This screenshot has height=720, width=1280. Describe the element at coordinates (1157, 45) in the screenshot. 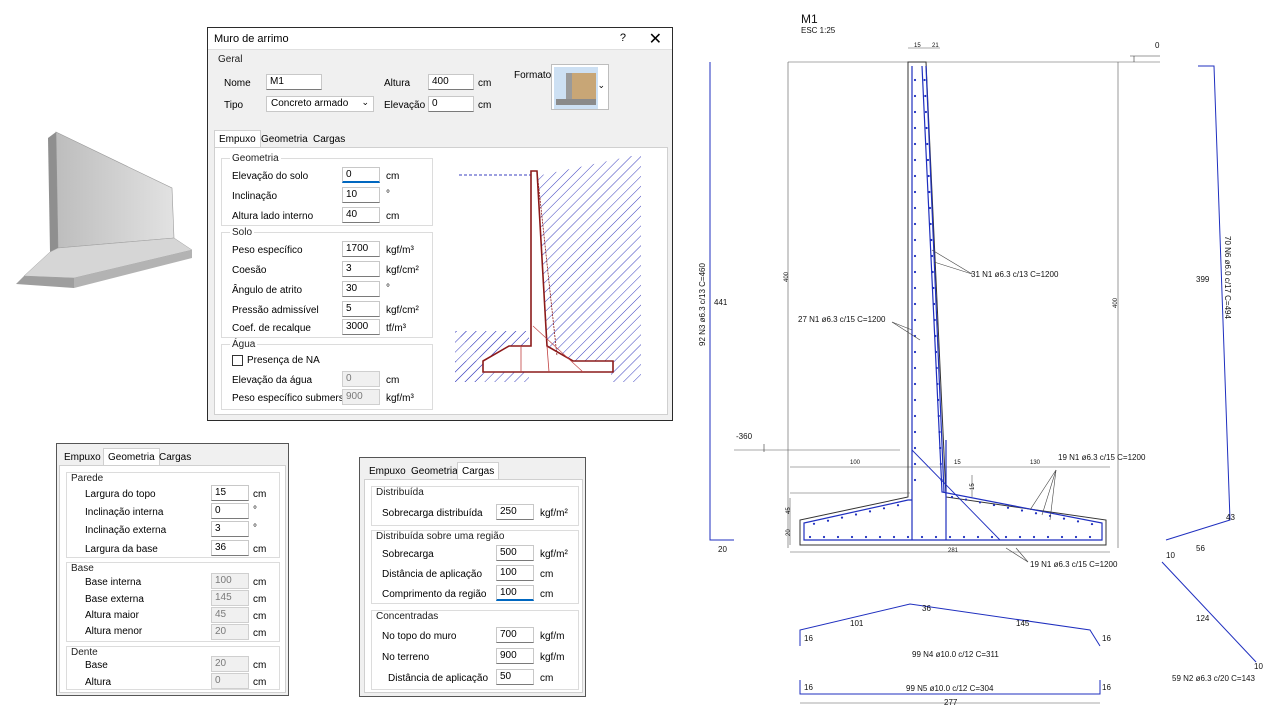

I see `level-0-label: 0` at that location.